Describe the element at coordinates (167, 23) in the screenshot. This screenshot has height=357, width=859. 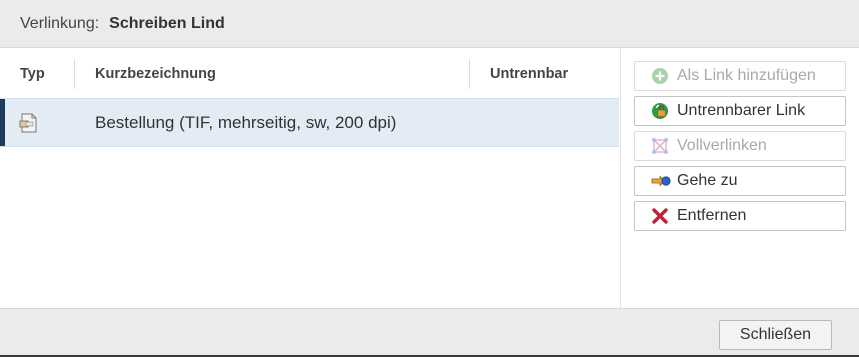
I see `document-name: Schreiben Lind` at that location.